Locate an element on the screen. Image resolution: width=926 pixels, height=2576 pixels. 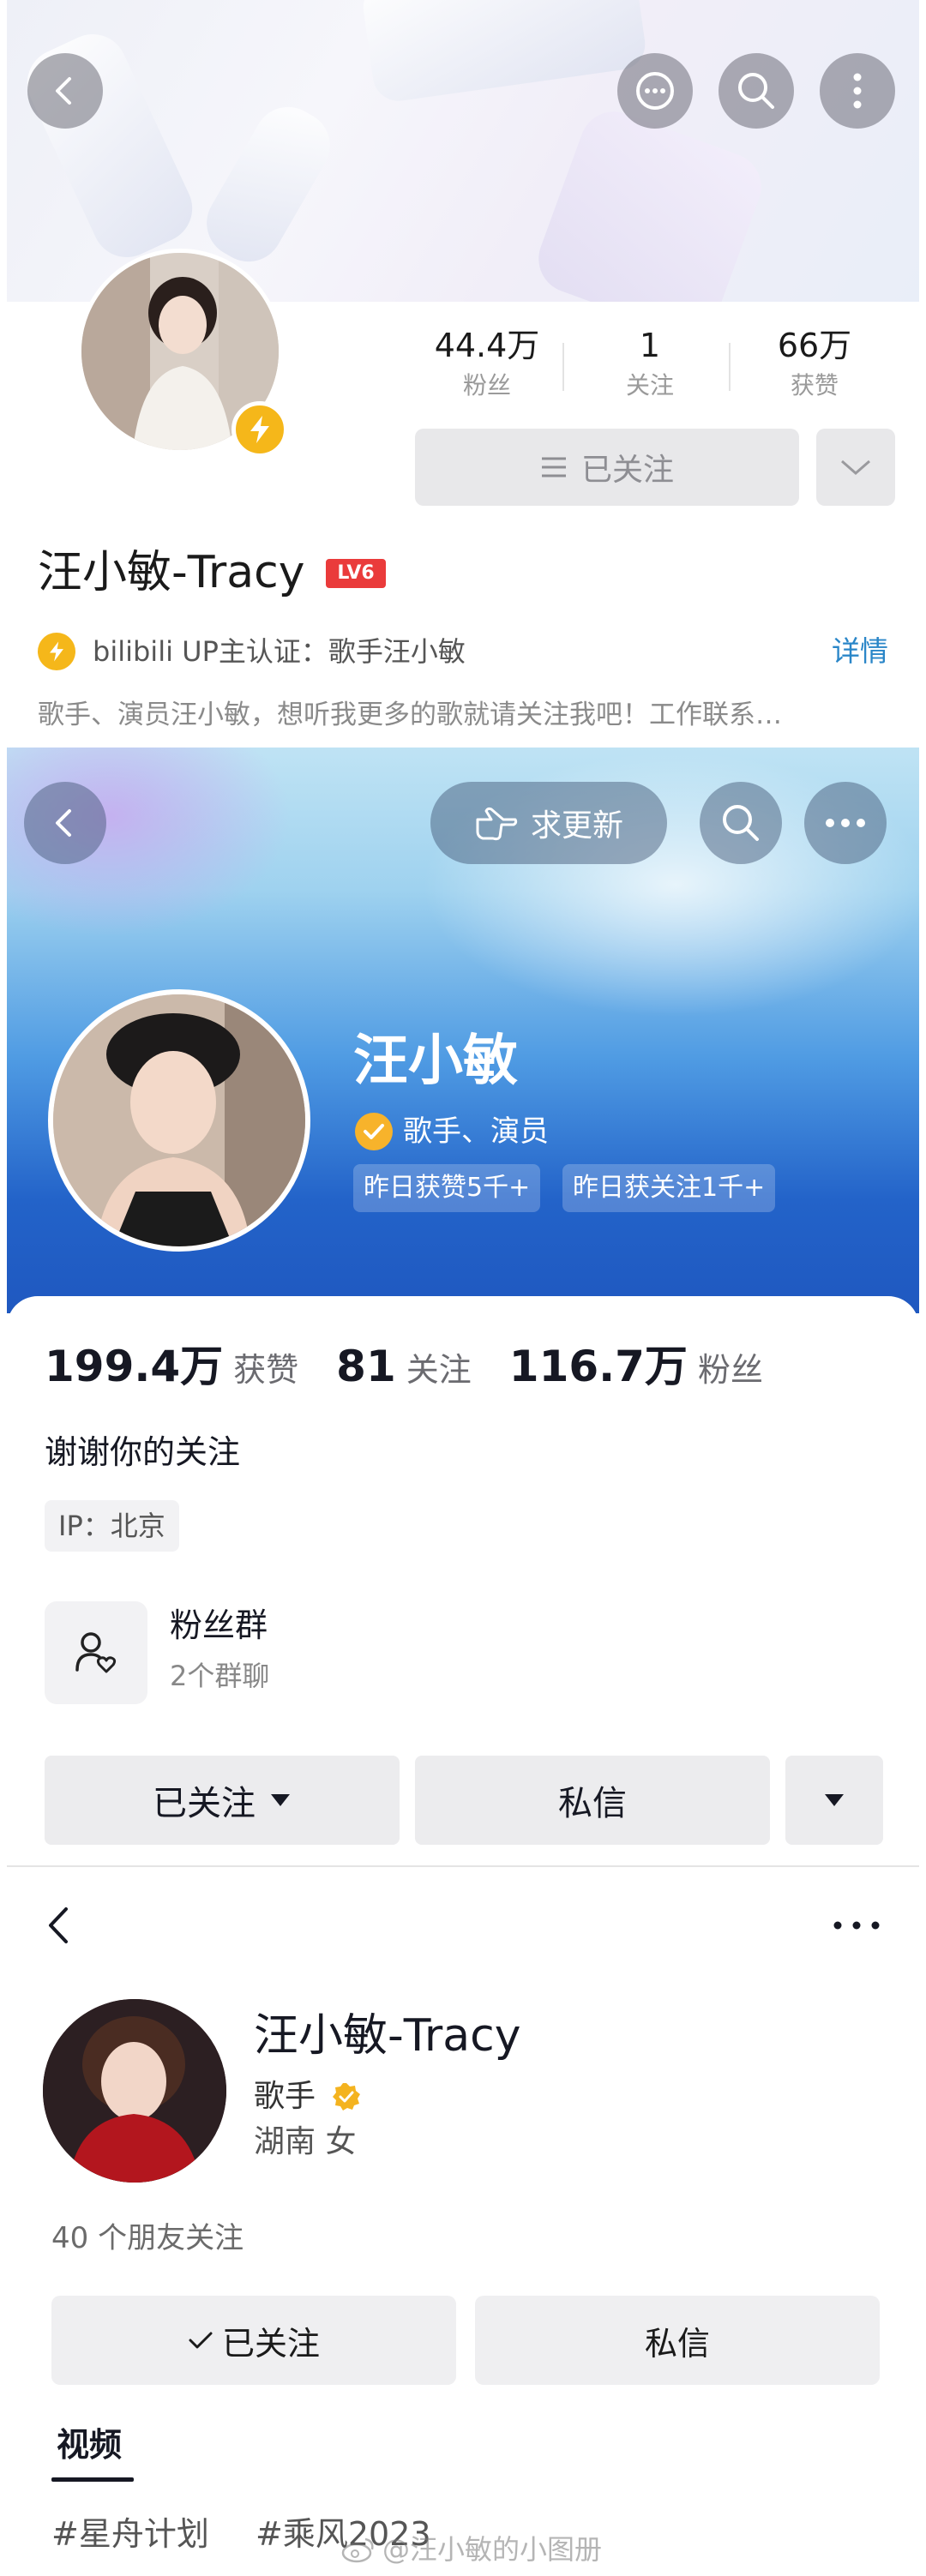
verified-role: 歌手、演员 is located at coordinates (476, 1131).